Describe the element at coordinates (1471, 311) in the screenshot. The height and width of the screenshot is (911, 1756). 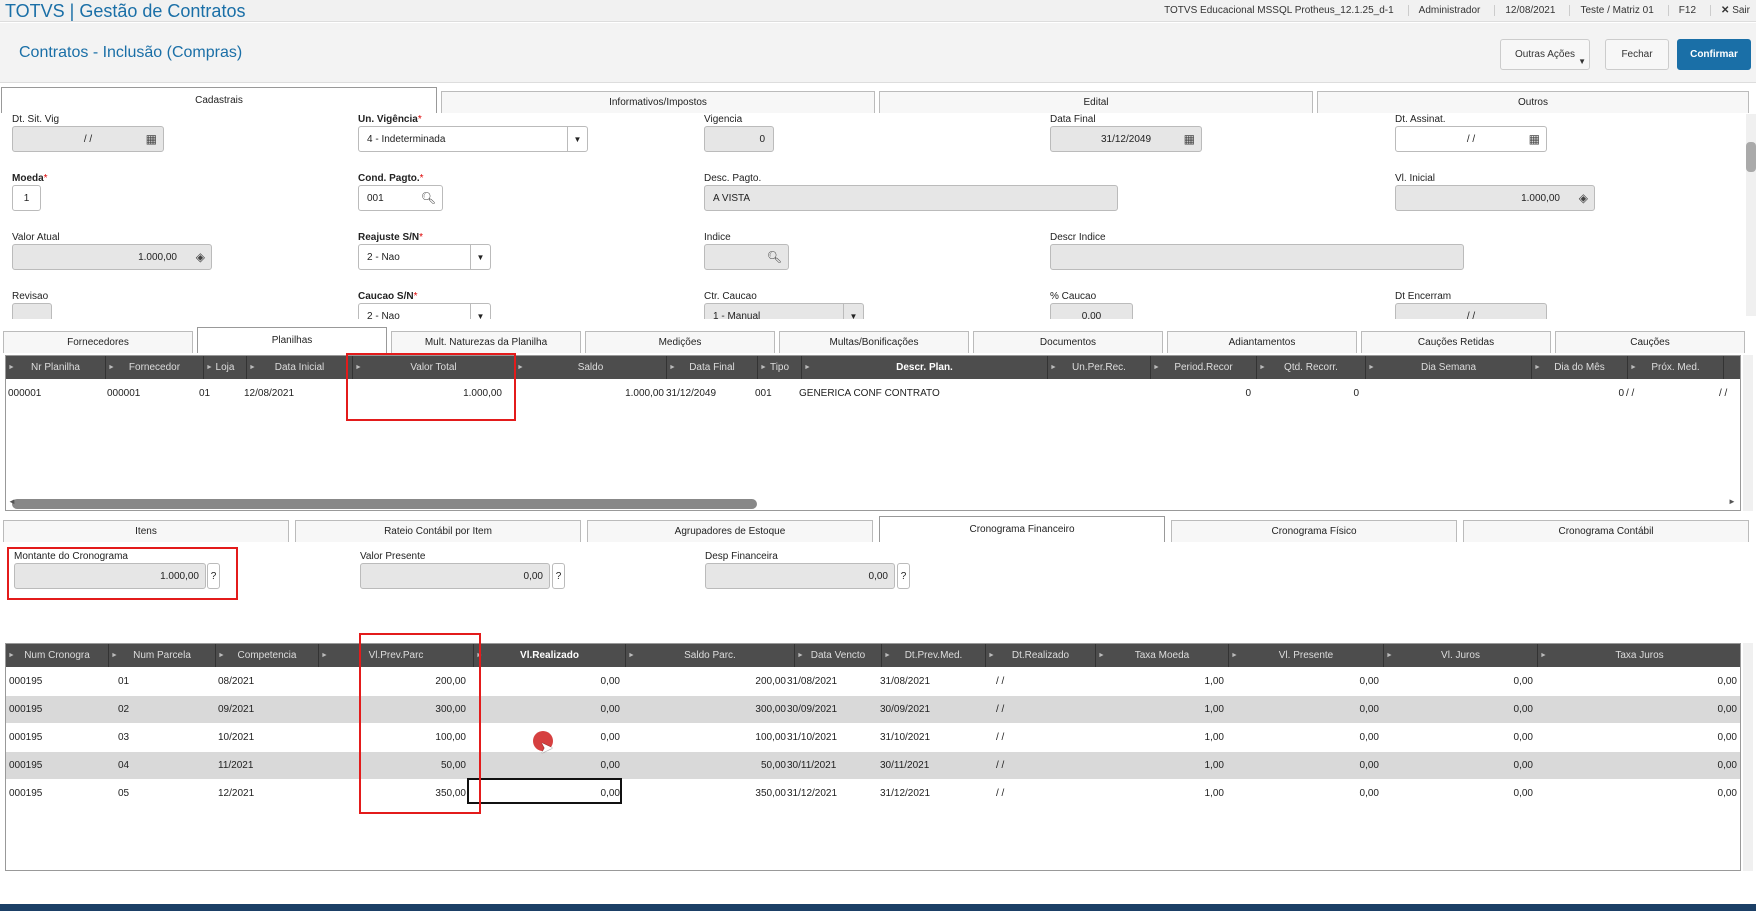
I see `dt-encerram-field: / /` at that location.